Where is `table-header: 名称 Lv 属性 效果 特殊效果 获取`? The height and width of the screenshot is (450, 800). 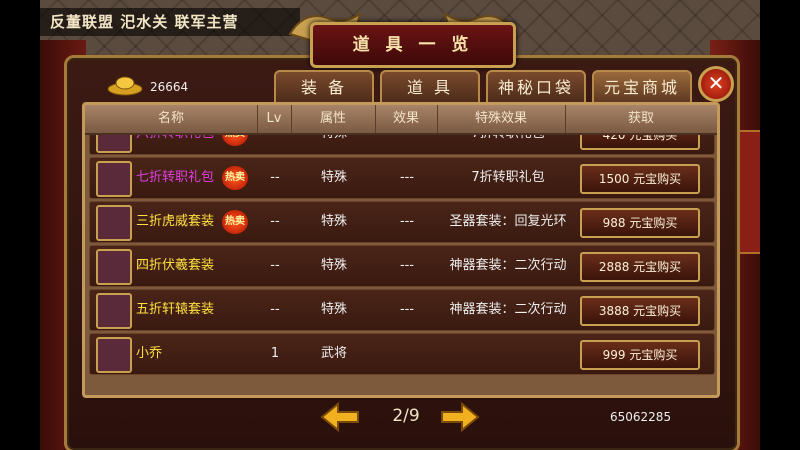
table-header: 名称 Lv 属性 效果 特殊效果 获取 is located at coordinates (401, 120).